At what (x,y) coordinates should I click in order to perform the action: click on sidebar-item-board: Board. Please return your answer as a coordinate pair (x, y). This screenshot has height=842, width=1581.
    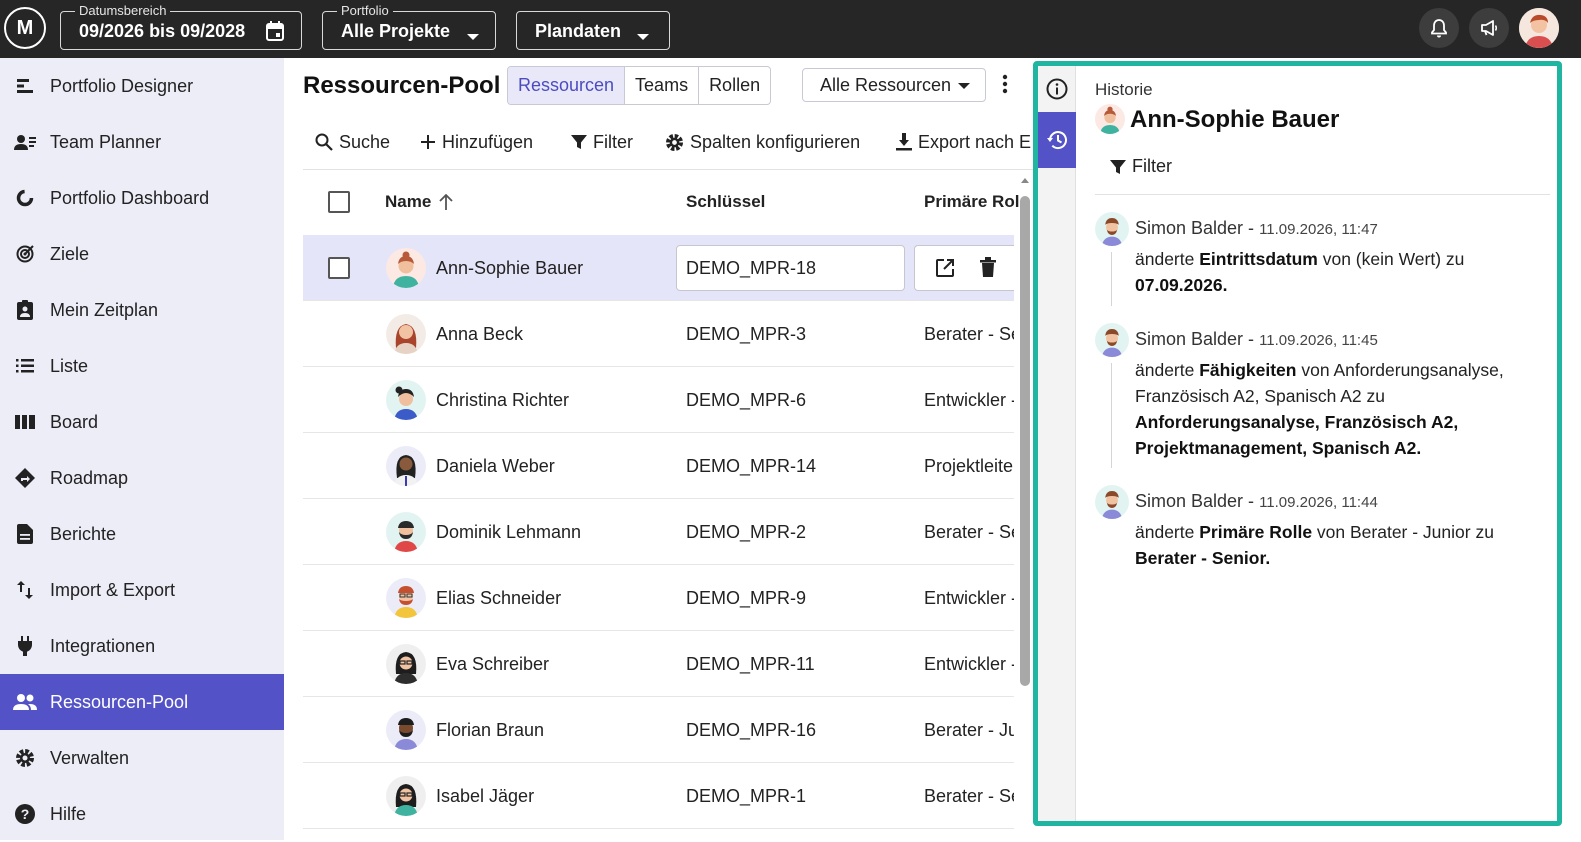
    Looking at the image, I should click on (142, 422).